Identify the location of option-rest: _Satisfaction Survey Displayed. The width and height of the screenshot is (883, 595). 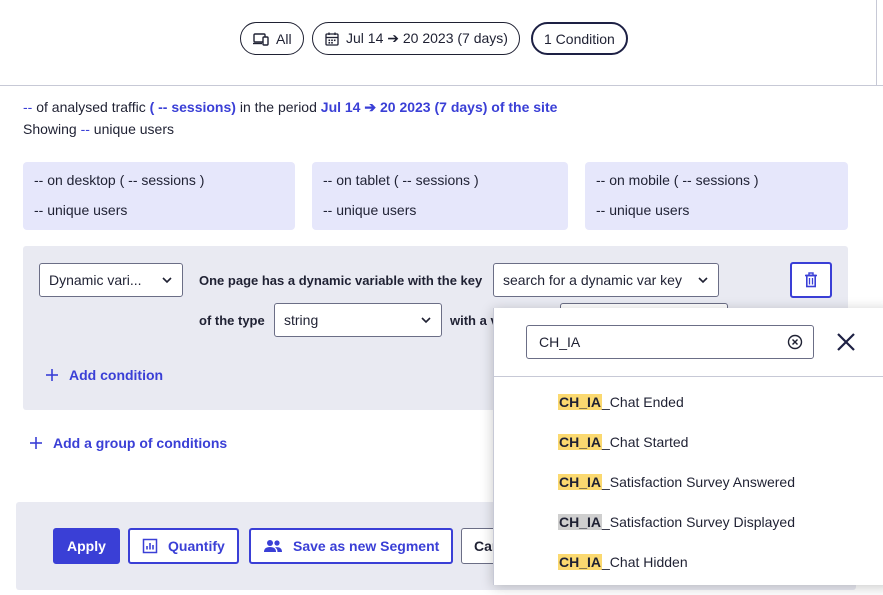
(699, 522).